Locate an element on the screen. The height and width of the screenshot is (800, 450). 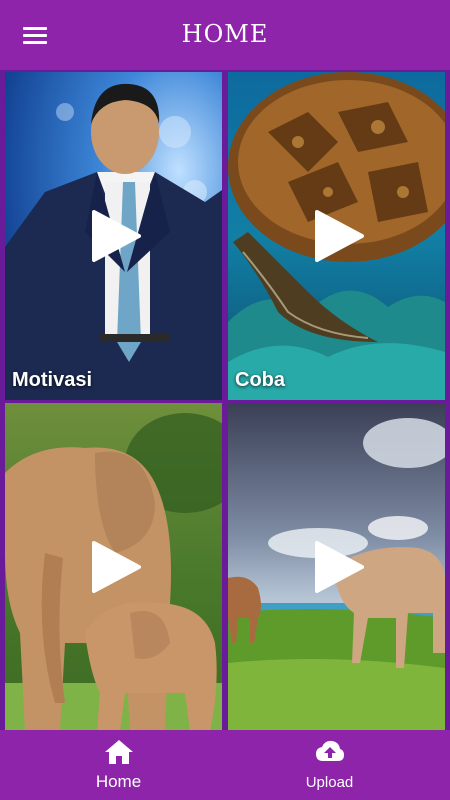
video-title: Coba is located at coordinates (260, 380).